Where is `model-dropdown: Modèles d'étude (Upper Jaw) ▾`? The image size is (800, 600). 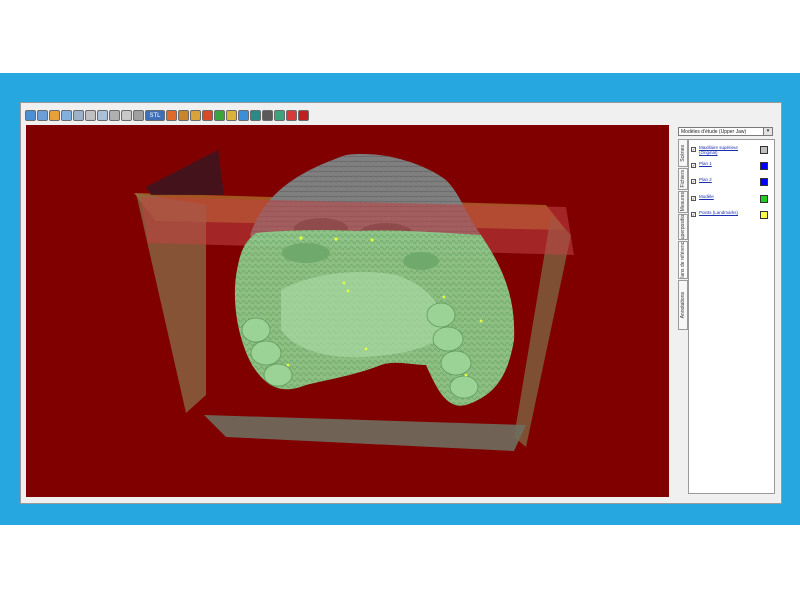
model-dropdown: Modèles d'étude (Upper Jaw) ▾ is located at coordinates (725, 131).